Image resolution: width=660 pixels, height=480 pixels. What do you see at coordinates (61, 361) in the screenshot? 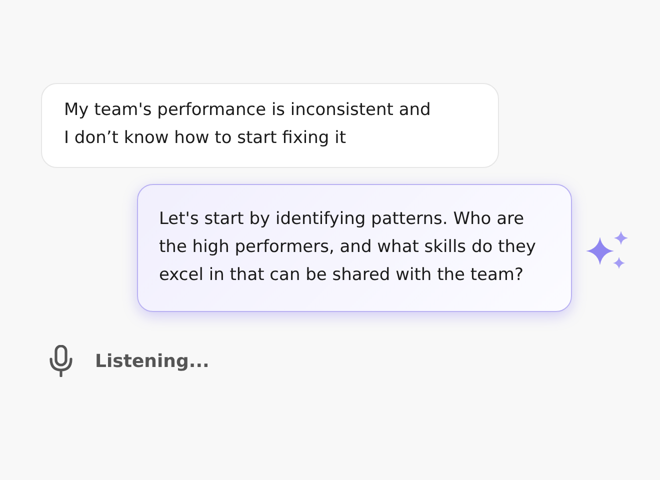
I see `microphone-icon` at bounding box center [61, 361].